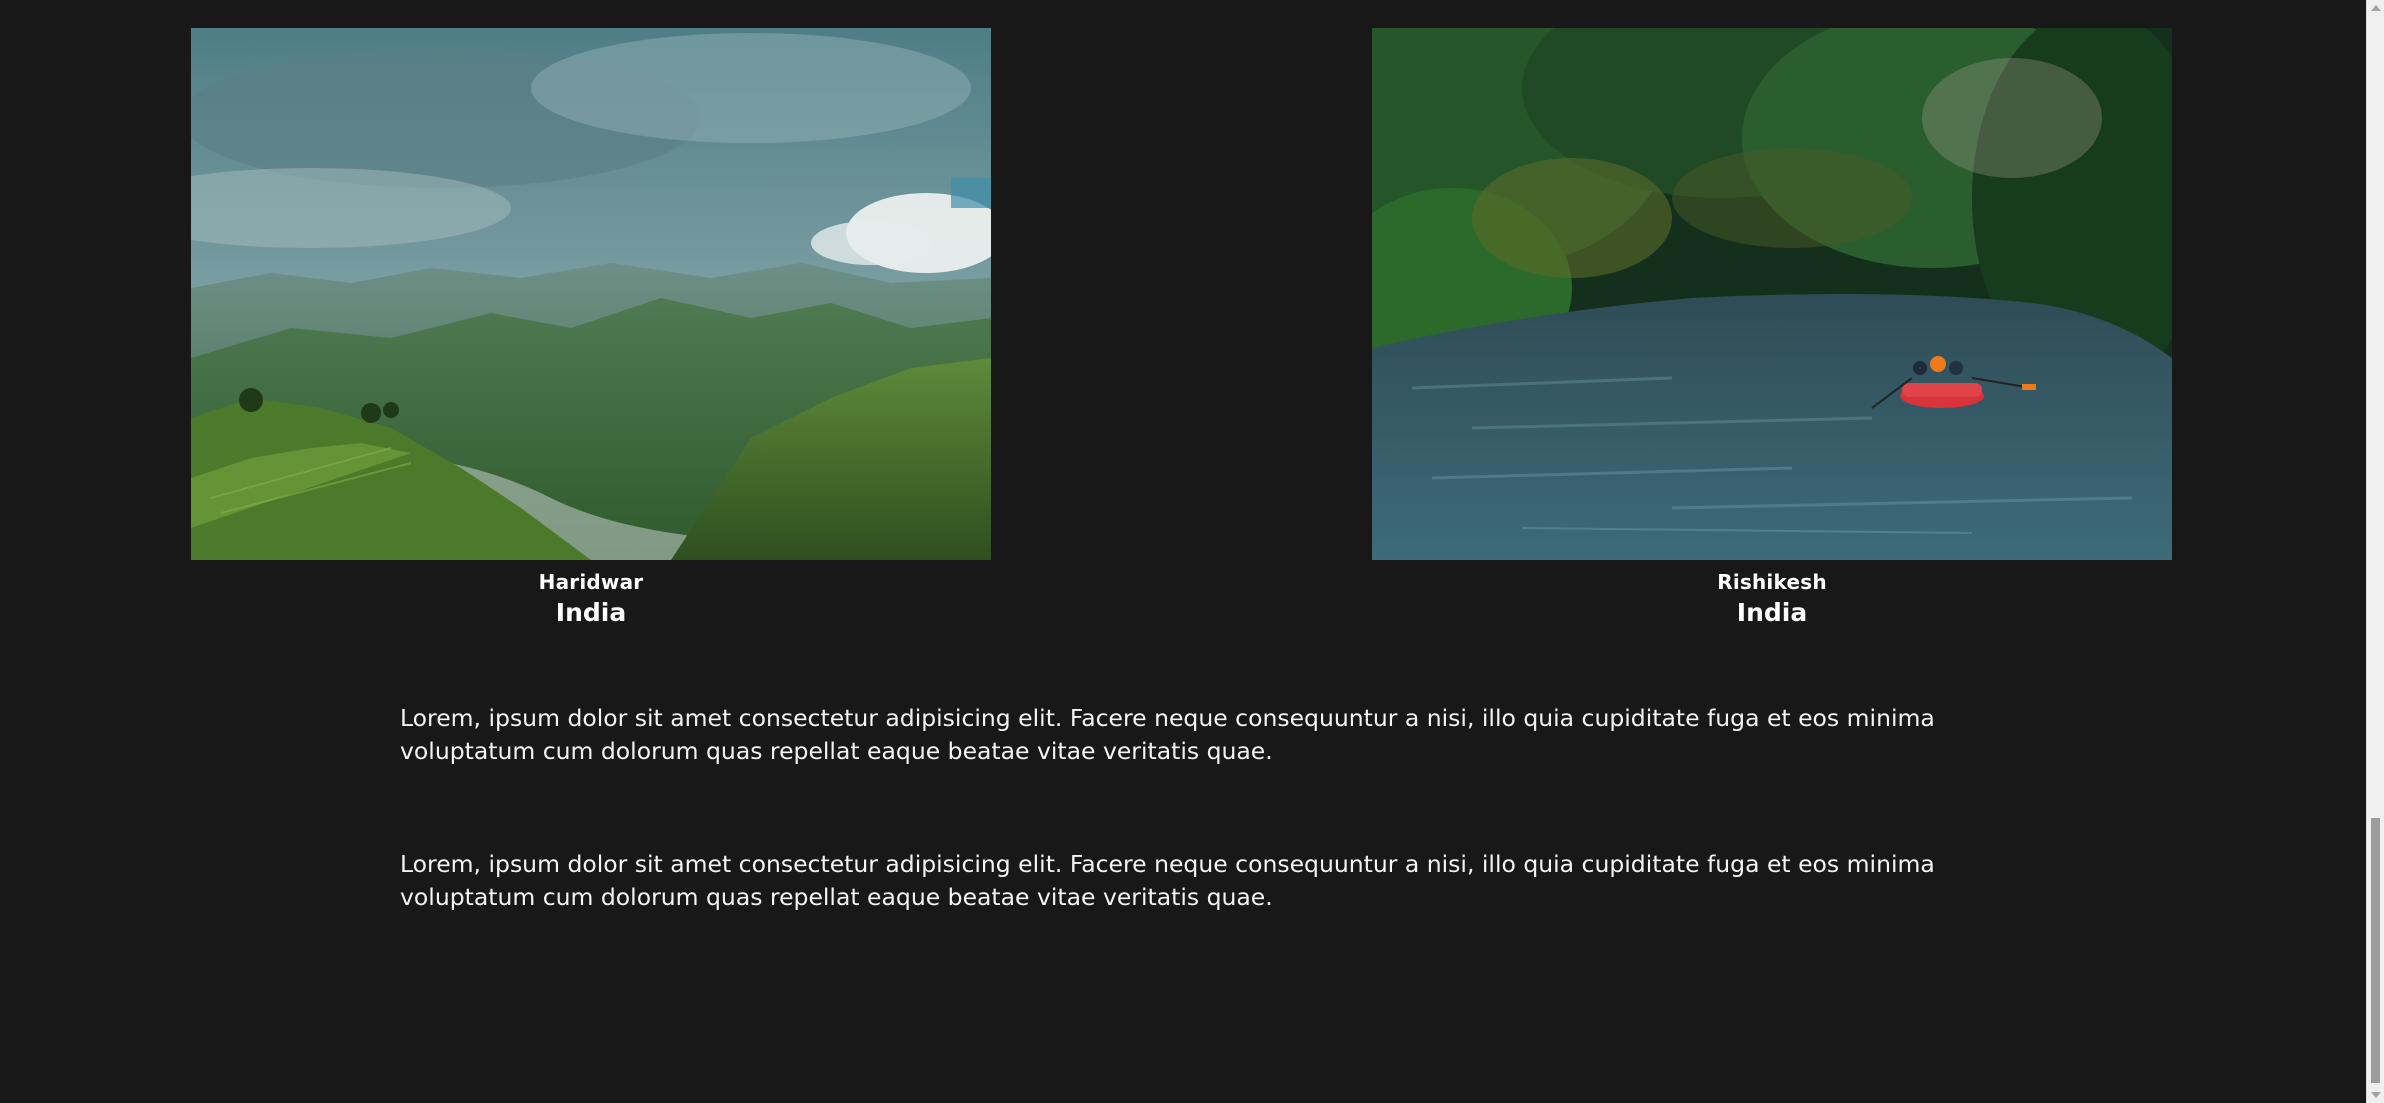  I want to click on scrollbar-thumb, so click(2375, 950).